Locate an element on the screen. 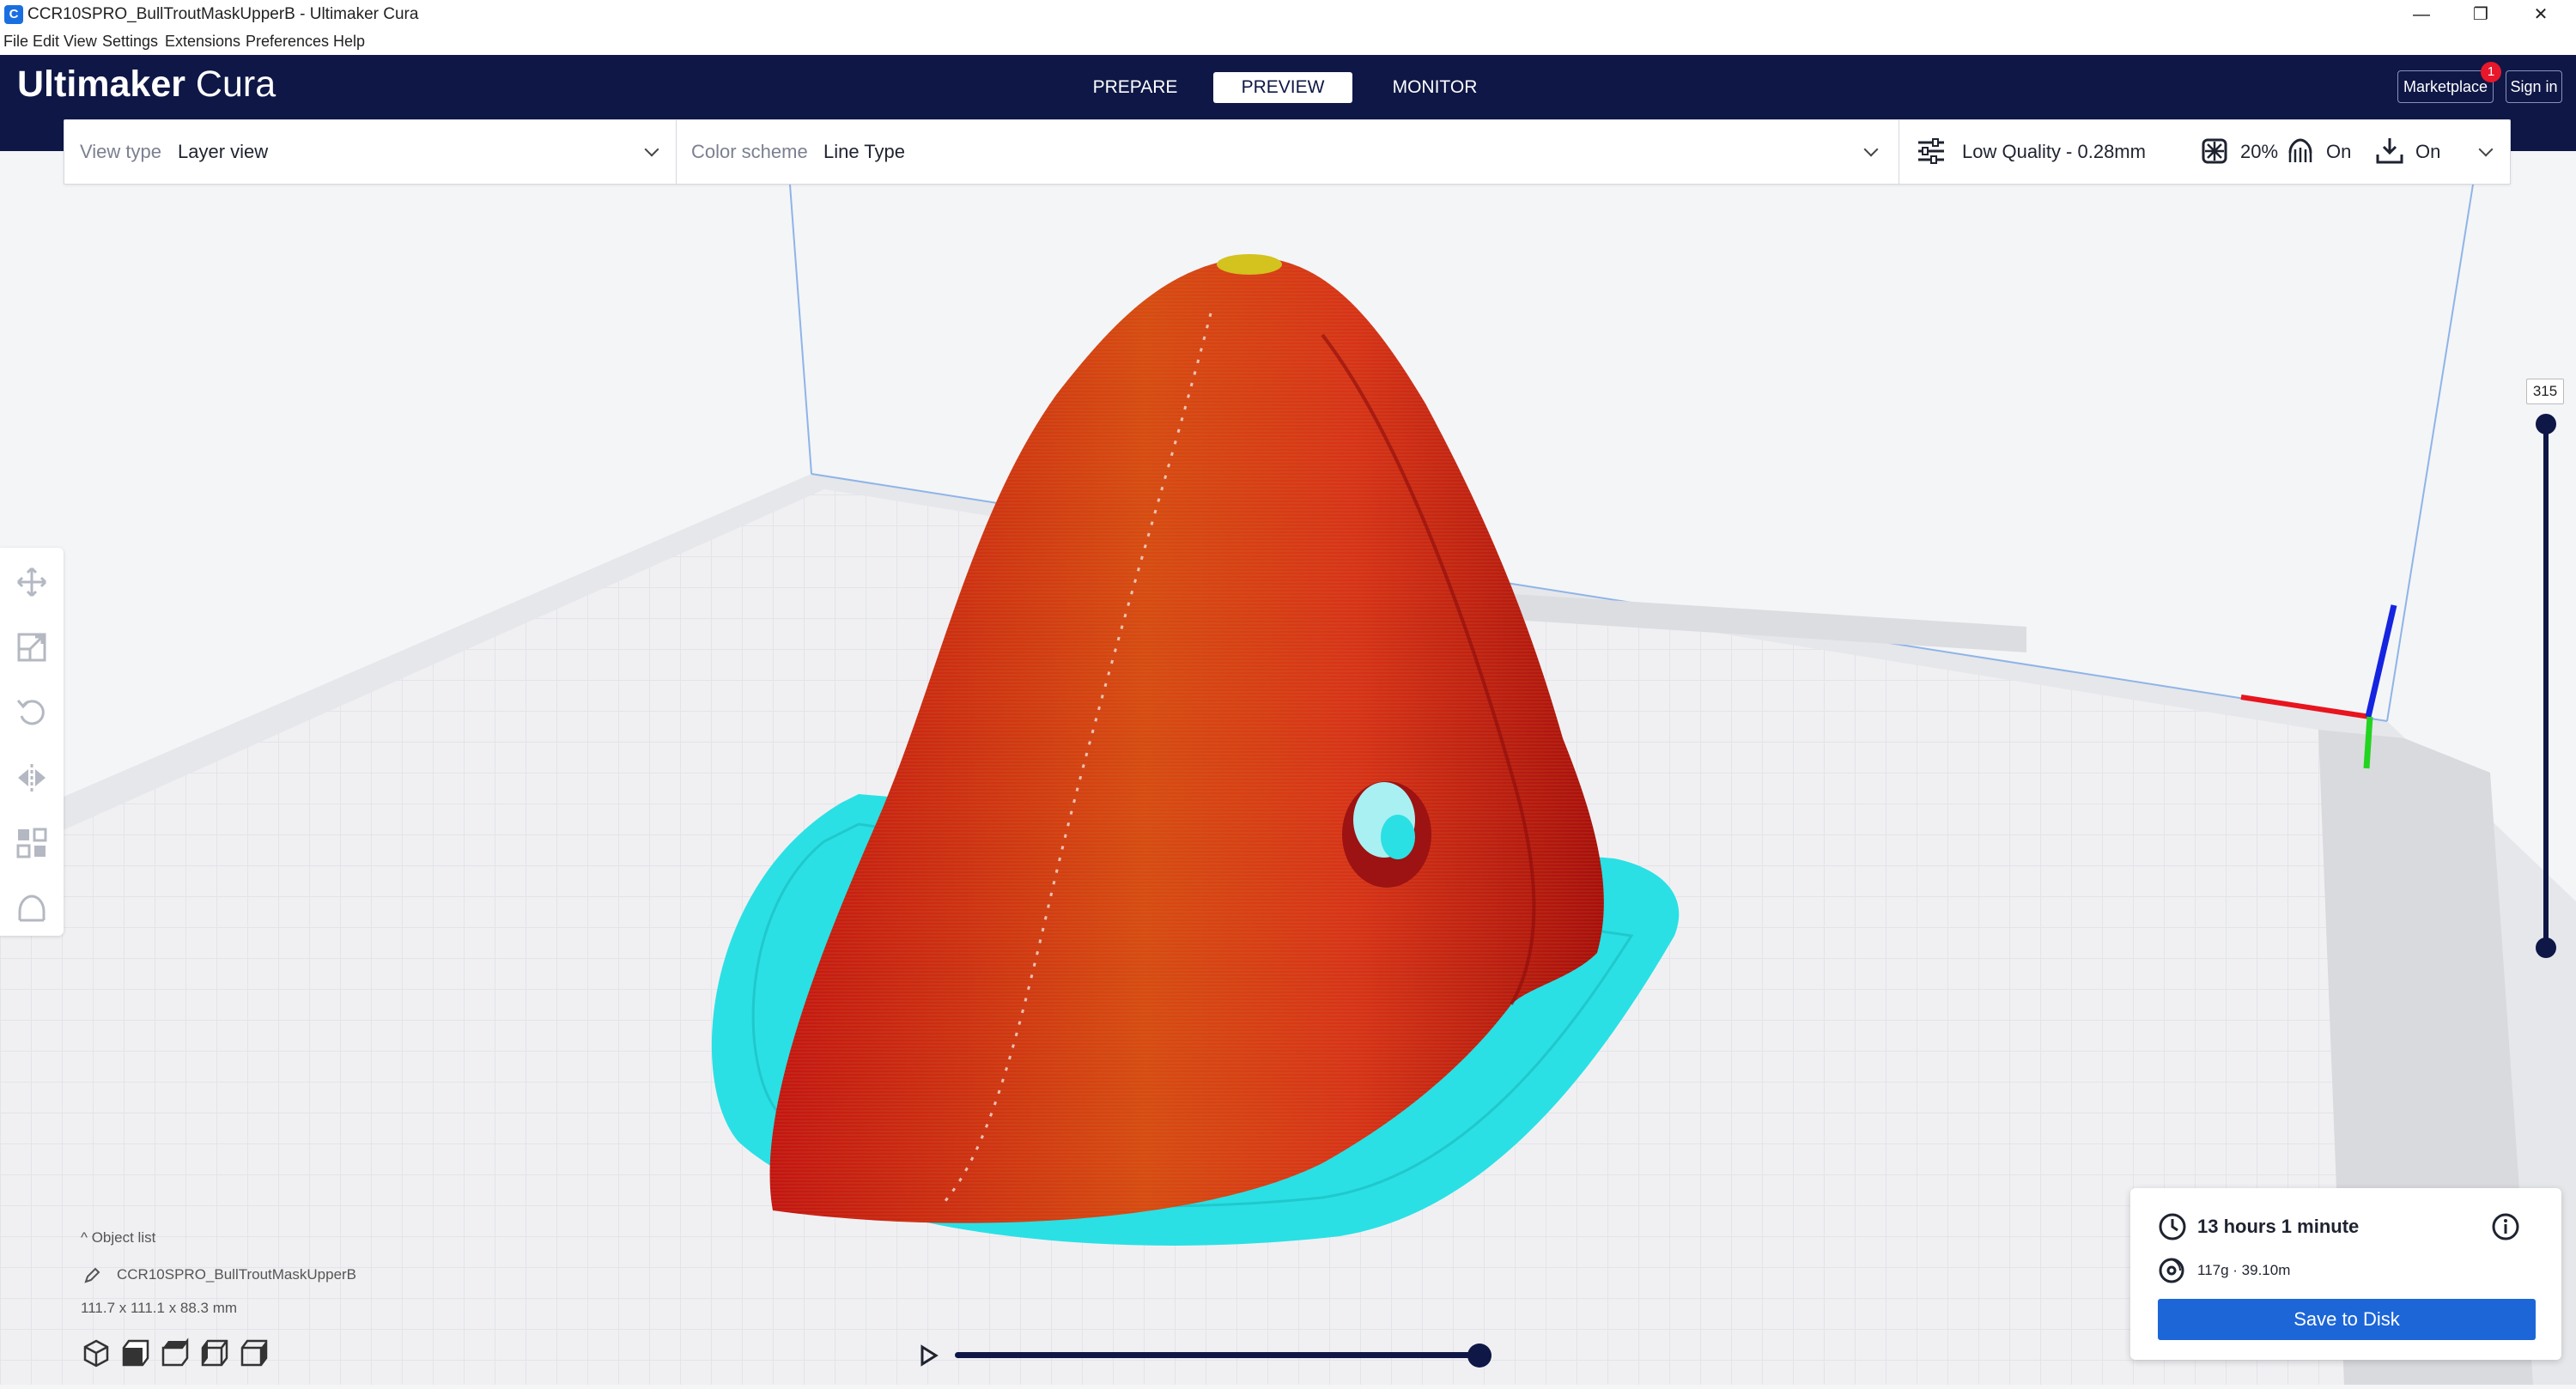  close-button: ✕ is located at coordinates (2541, 14).